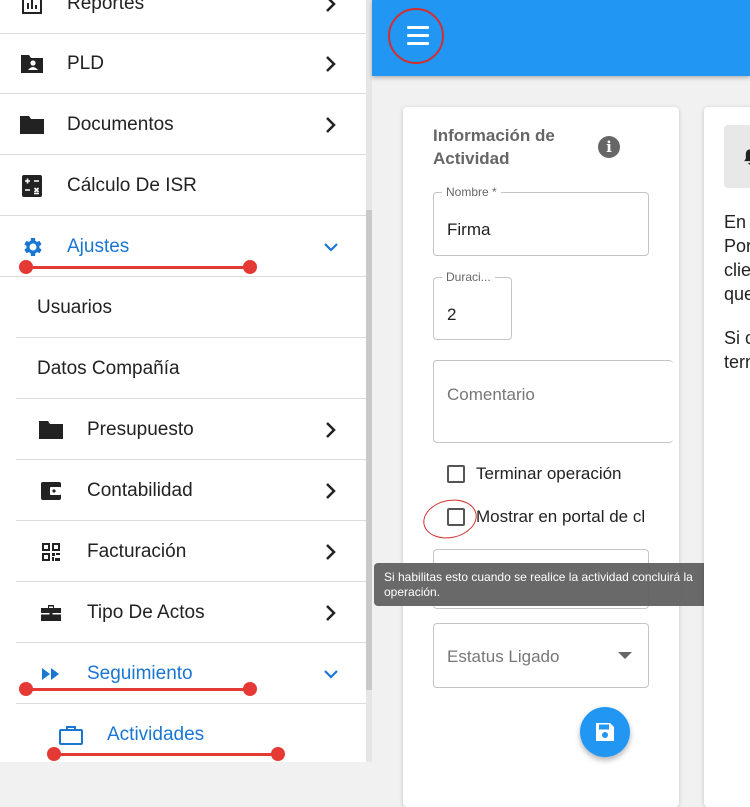 This screenshot has width=750, height=807. Describe the element at coordinates (140, 429) in the screenshot. I see `sidebar-item-label: Presupuesto` at that location.